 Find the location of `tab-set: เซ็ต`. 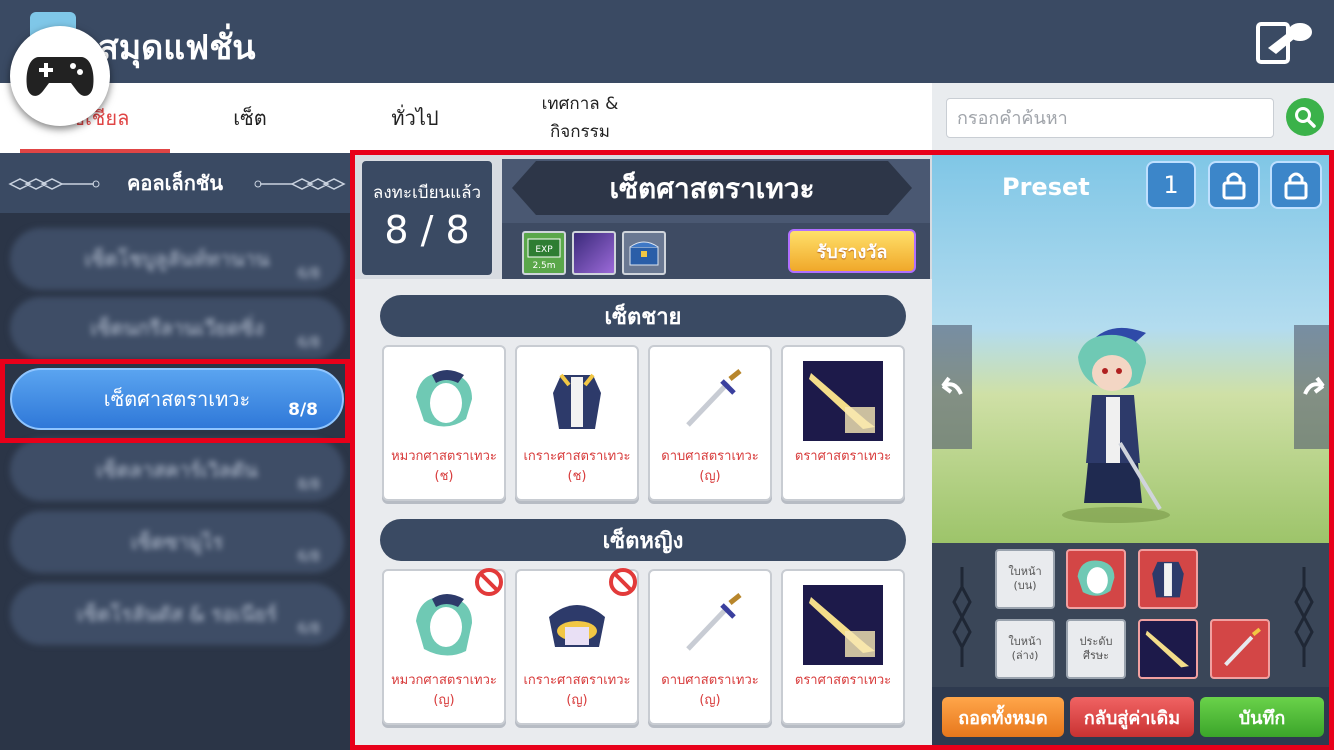

tab-set: เซ็ต is located at coordinates (250, 118).